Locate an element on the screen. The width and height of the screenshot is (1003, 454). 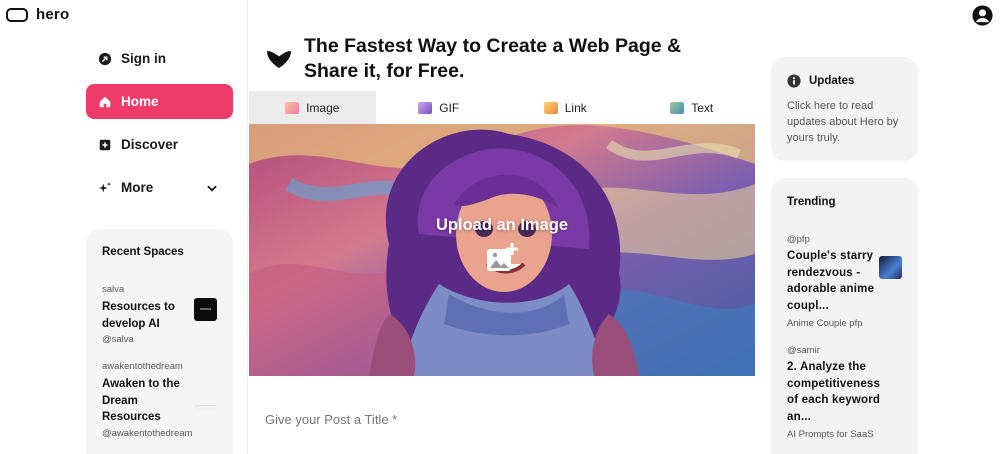
trend-thumbnail is located at coordinates (890, 267).